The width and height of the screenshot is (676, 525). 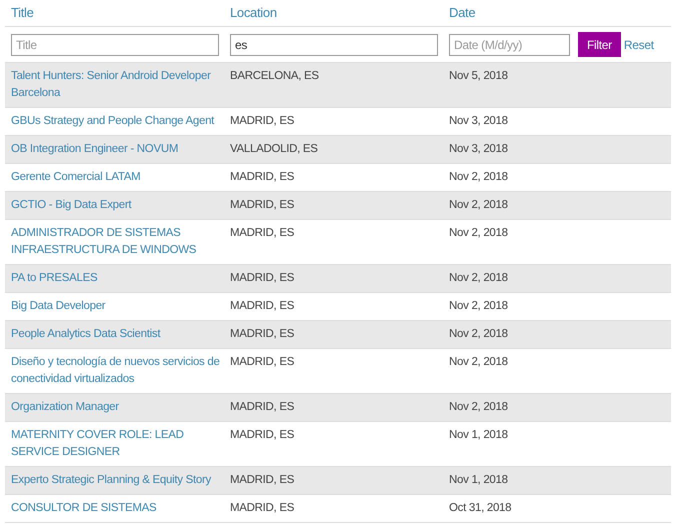 What do you see at coordinates (117, 242) in the screenshot?
I see `job-title-link: ADMINISTRADOR DE SISTEMAS INFRAESTRUCTURA DE WINDOWS` at bounding box center [117, 242].